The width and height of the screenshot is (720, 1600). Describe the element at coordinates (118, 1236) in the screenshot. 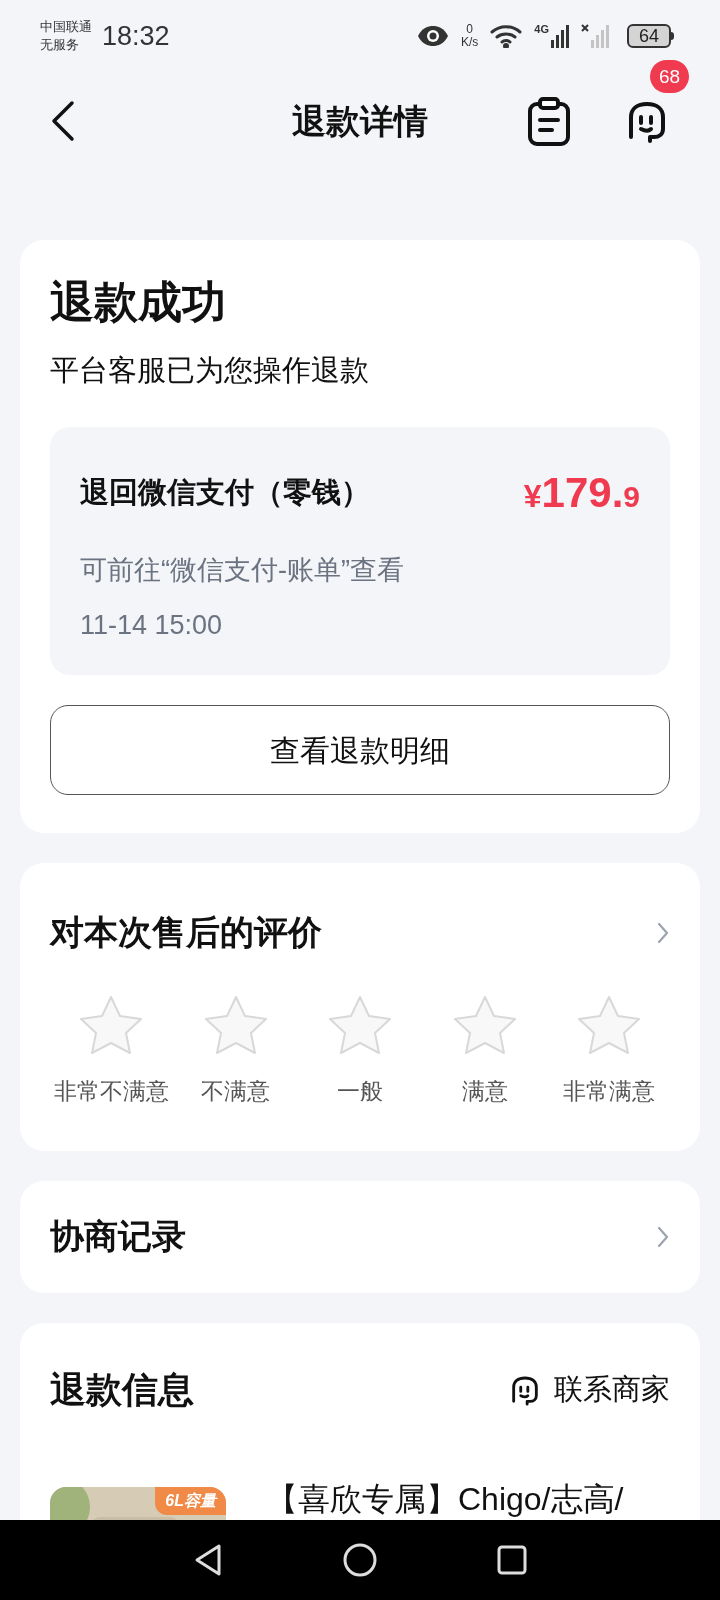

I see `negotiation-record-title: 协商记录` at that location.